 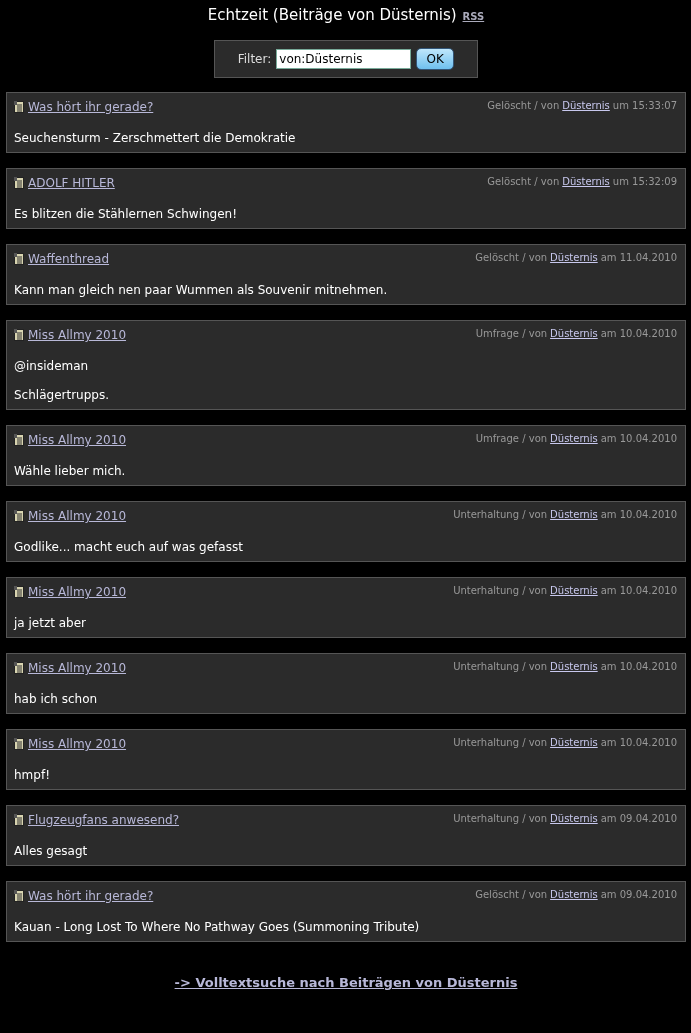 I want to click on thread-link: ADOLF HITLER, so click(x=71, y=183).